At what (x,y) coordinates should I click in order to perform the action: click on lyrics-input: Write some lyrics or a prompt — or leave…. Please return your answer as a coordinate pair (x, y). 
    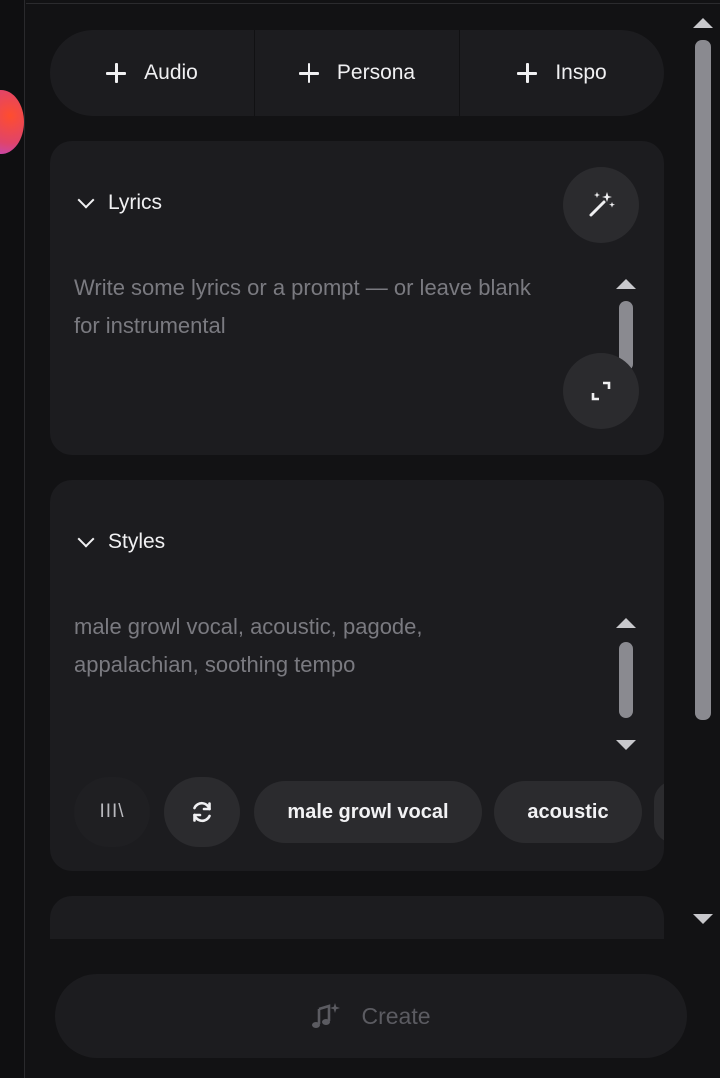
    Looking at the image, I should click on (302, 307).